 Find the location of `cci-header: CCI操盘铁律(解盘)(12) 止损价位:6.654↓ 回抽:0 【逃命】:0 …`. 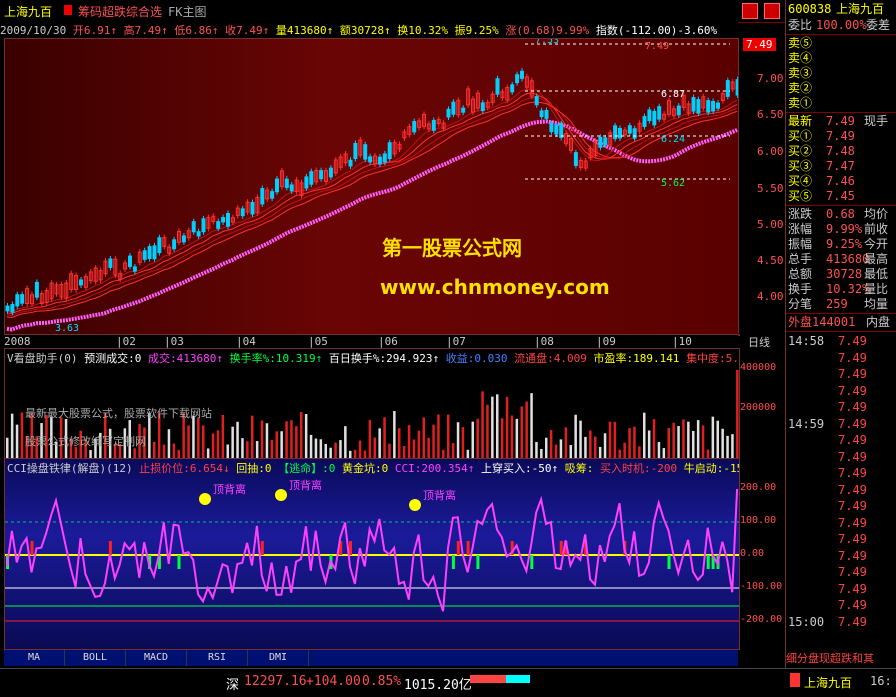

cci-header: CCI操盘铁律(解盘)(12) 止损价位:6.654↓ 回抽:0 【逃命】:0 … is located at coordinates (373, 468).